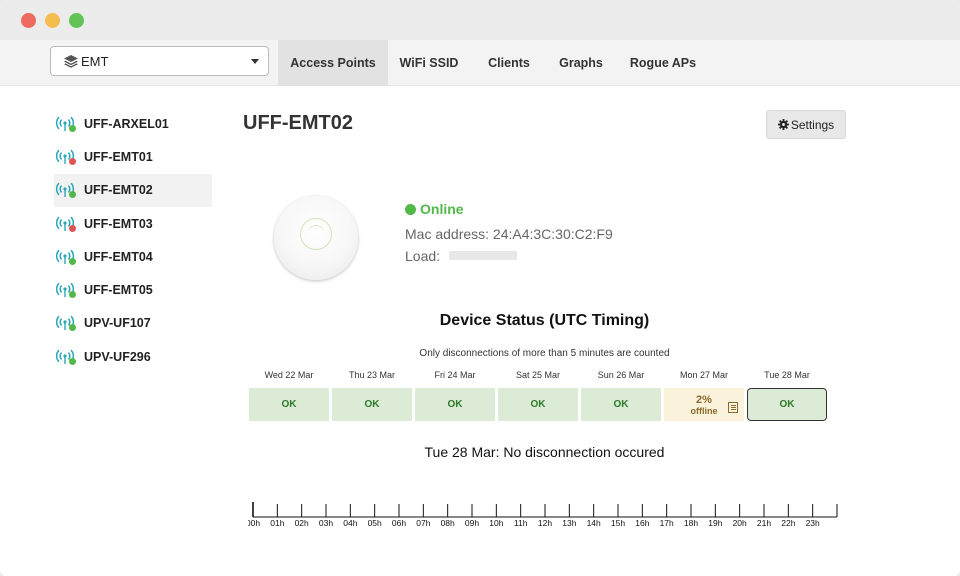 Image resolution: width=960 pixels, height=576 pixels. Describe the element at coordinates (326, 523) in the screenshot. I see `timeline-hour-label: 03h` at that location.